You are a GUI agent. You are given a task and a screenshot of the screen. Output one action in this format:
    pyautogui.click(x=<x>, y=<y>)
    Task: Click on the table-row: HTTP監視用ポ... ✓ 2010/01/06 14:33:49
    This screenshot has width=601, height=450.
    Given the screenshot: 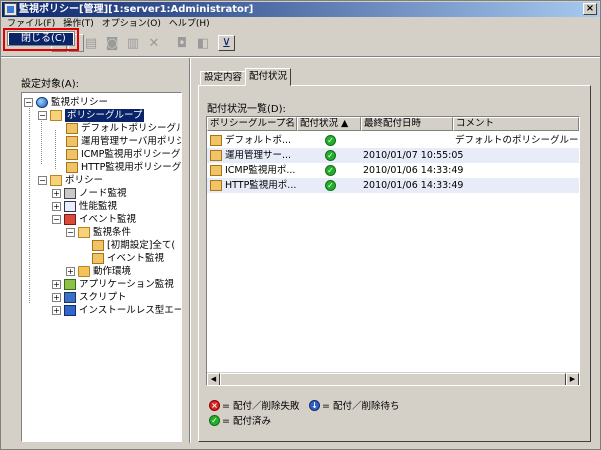 What is the action you would take?
    pyautogui.click(x=393, y=185)
    